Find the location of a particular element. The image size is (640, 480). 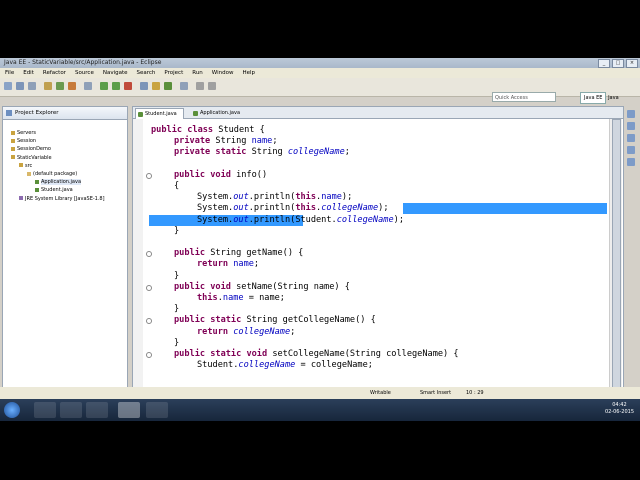

menu-file: File is located at coordinates (9, 73).